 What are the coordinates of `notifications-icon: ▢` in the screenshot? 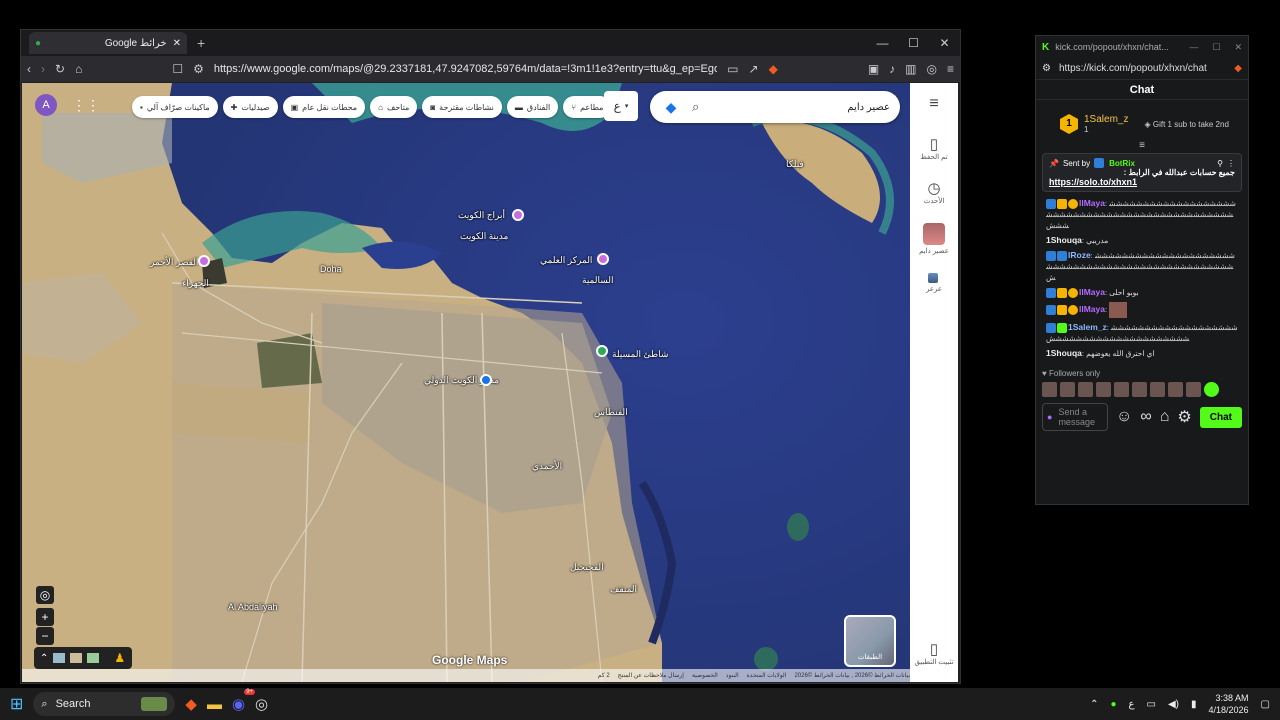 It's located at (1265, 704).